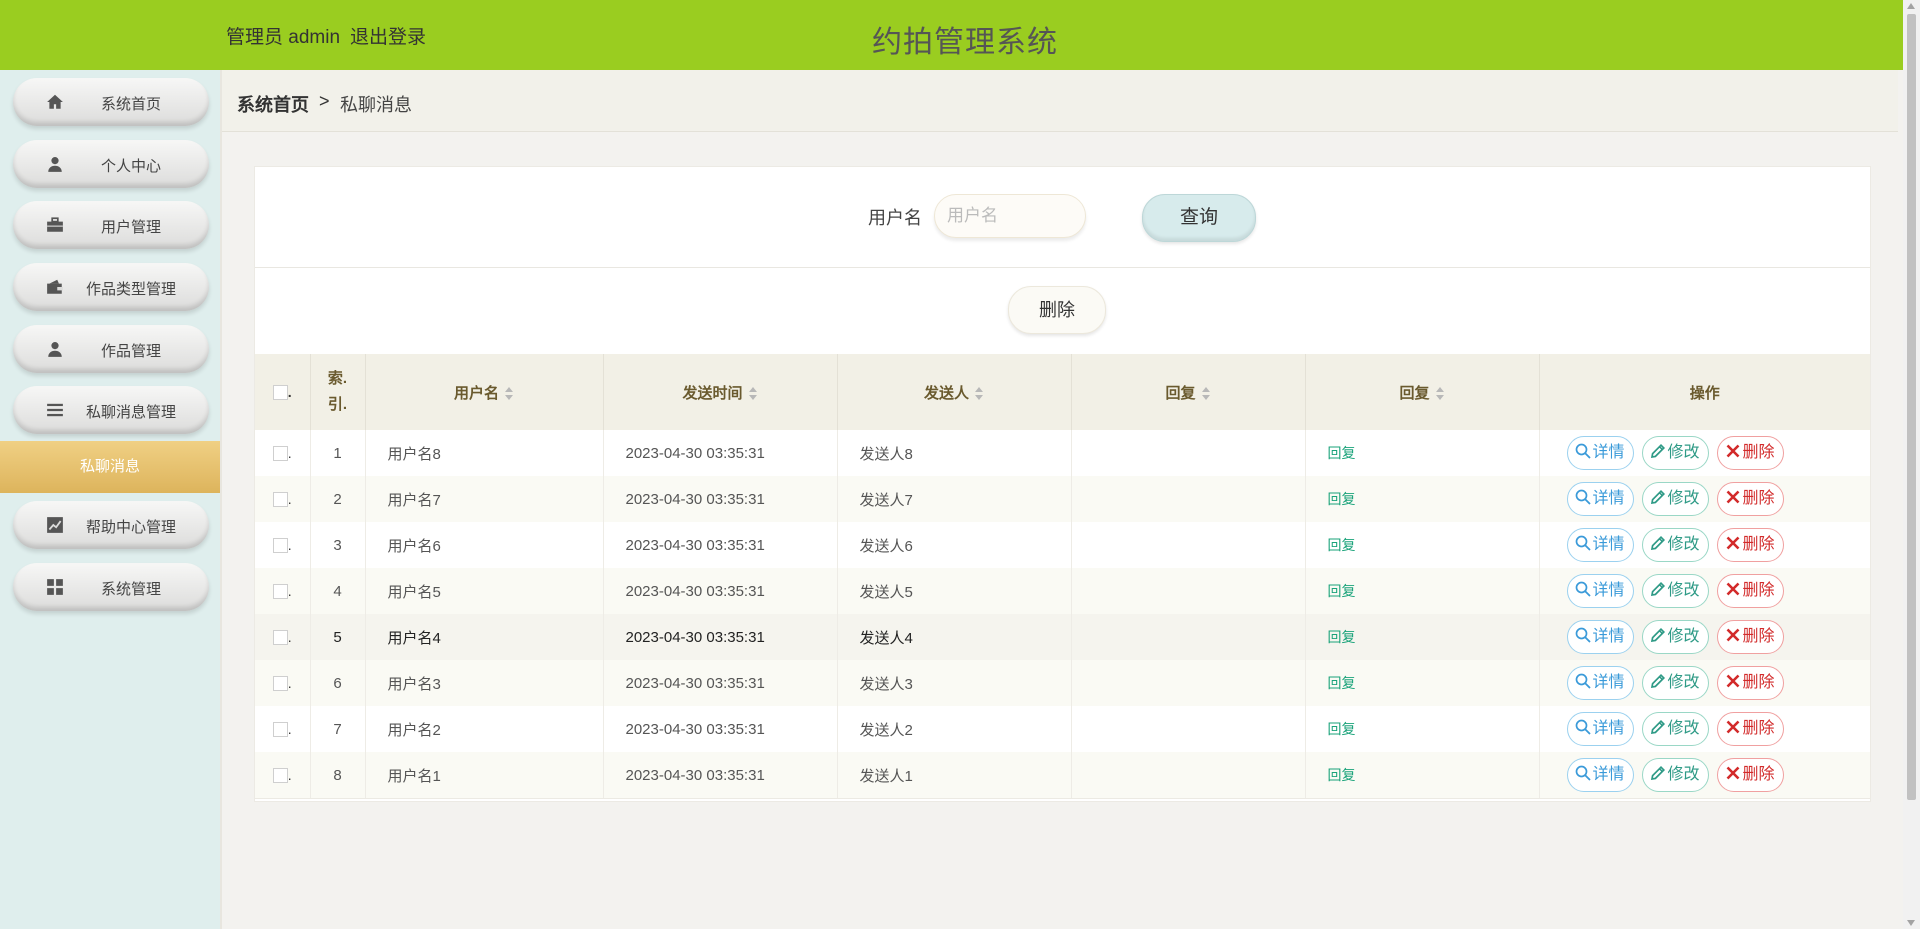  I want to click on send-time-header: 发送时间, so click(720, 392).